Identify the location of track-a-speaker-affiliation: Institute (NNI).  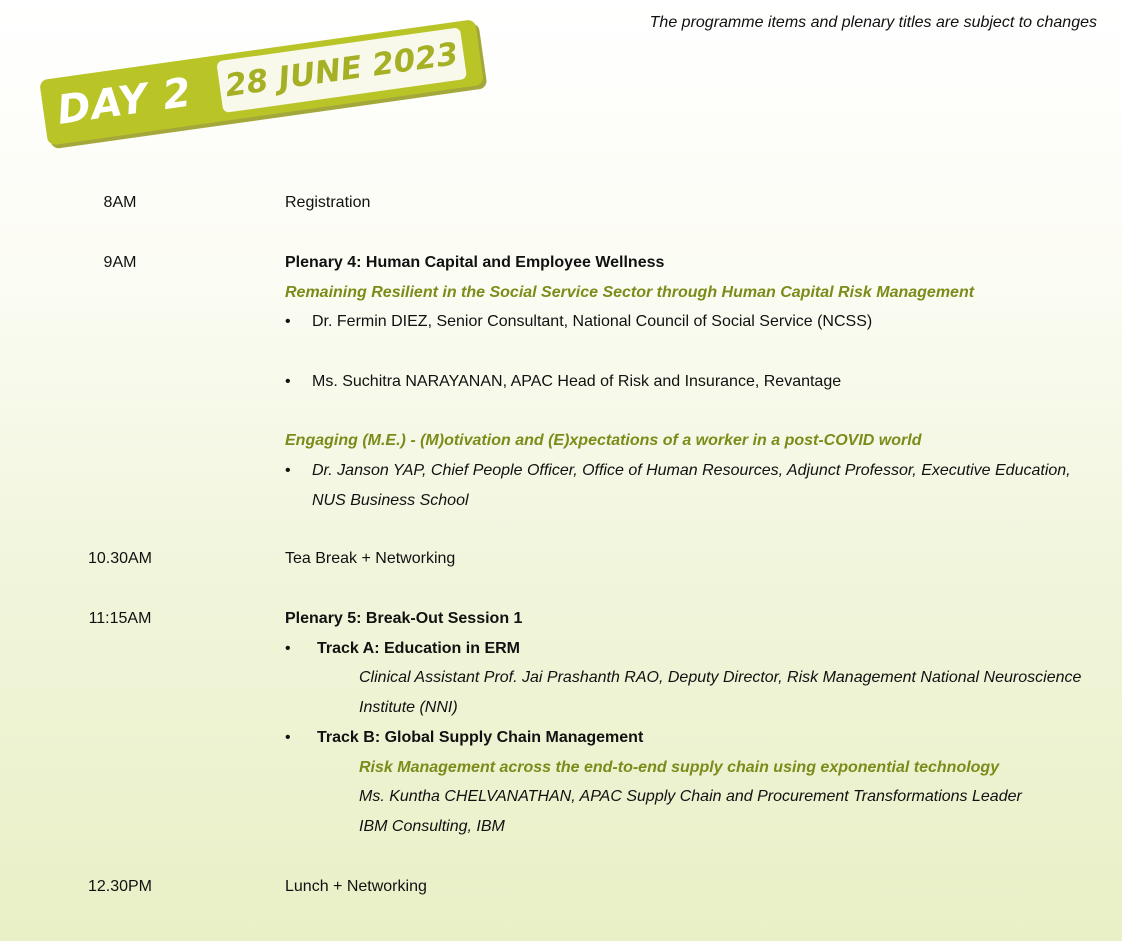
(408, 707).